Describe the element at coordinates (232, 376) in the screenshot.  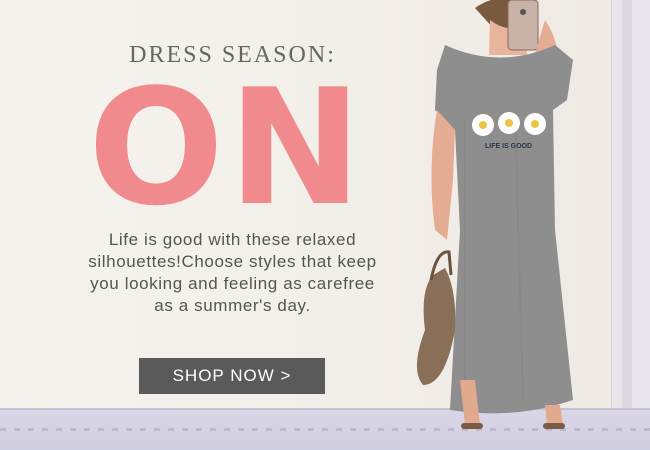
I see `shop-now-button: SHOP NOW >` at that location.